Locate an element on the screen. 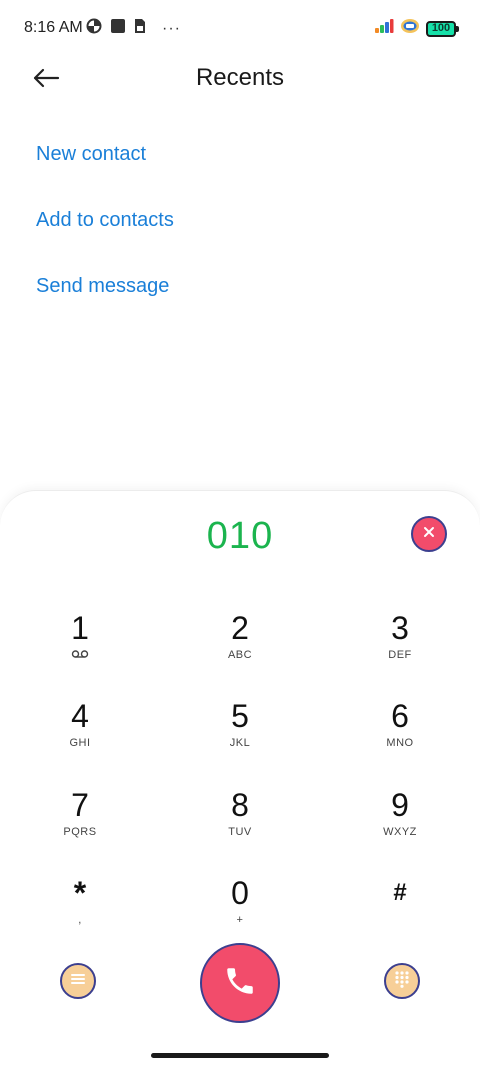 The height and width of the screenshot is (1066, 480). new-contact-link: New contact is located at coordinates (91, 154).